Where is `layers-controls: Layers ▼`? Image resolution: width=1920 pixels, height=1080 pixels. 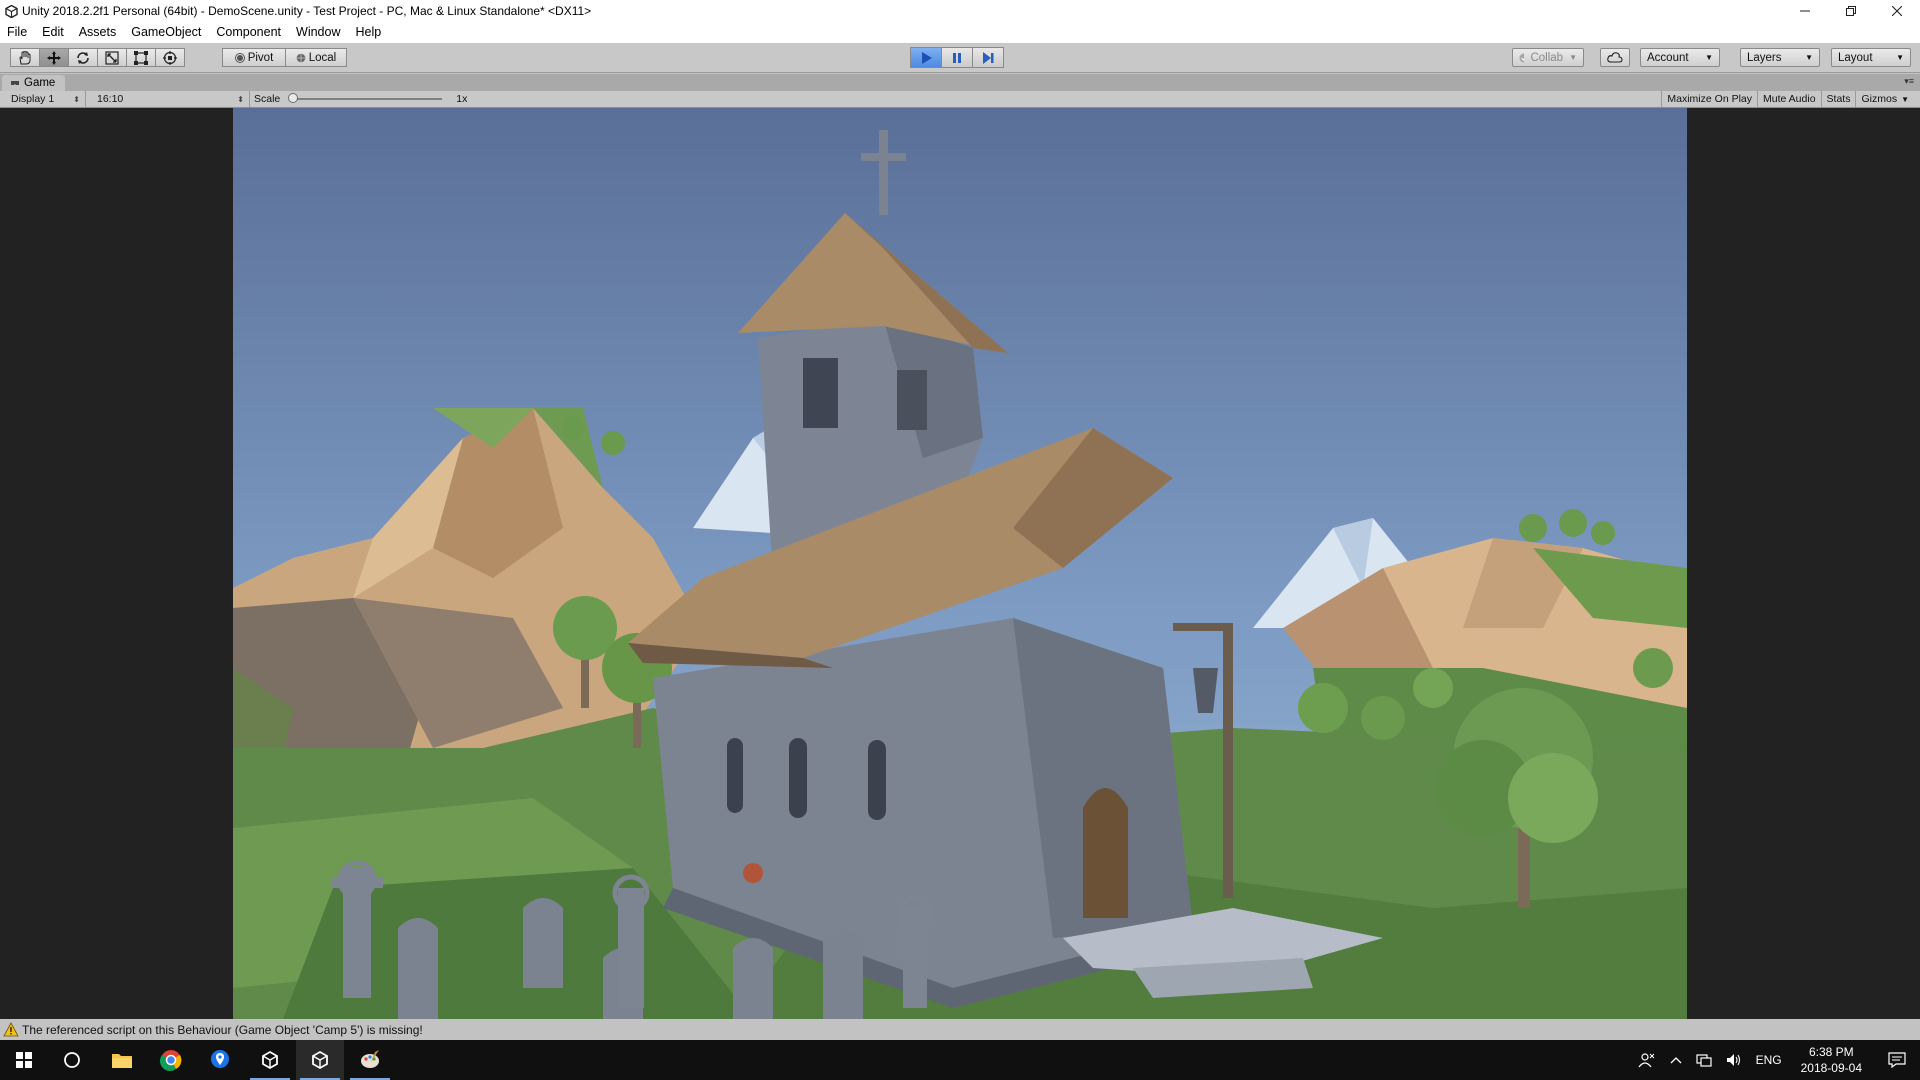 layers-controls: Layers ▼ is located at coordinates (1780, 57).